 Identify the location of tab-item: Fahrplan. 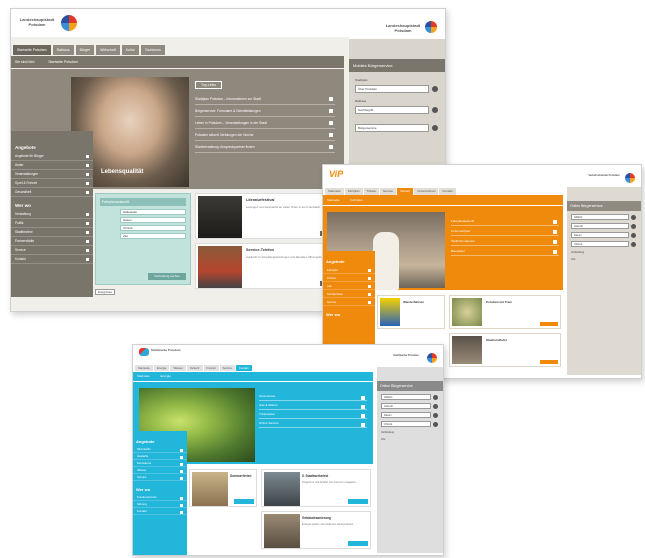
(353, 191).